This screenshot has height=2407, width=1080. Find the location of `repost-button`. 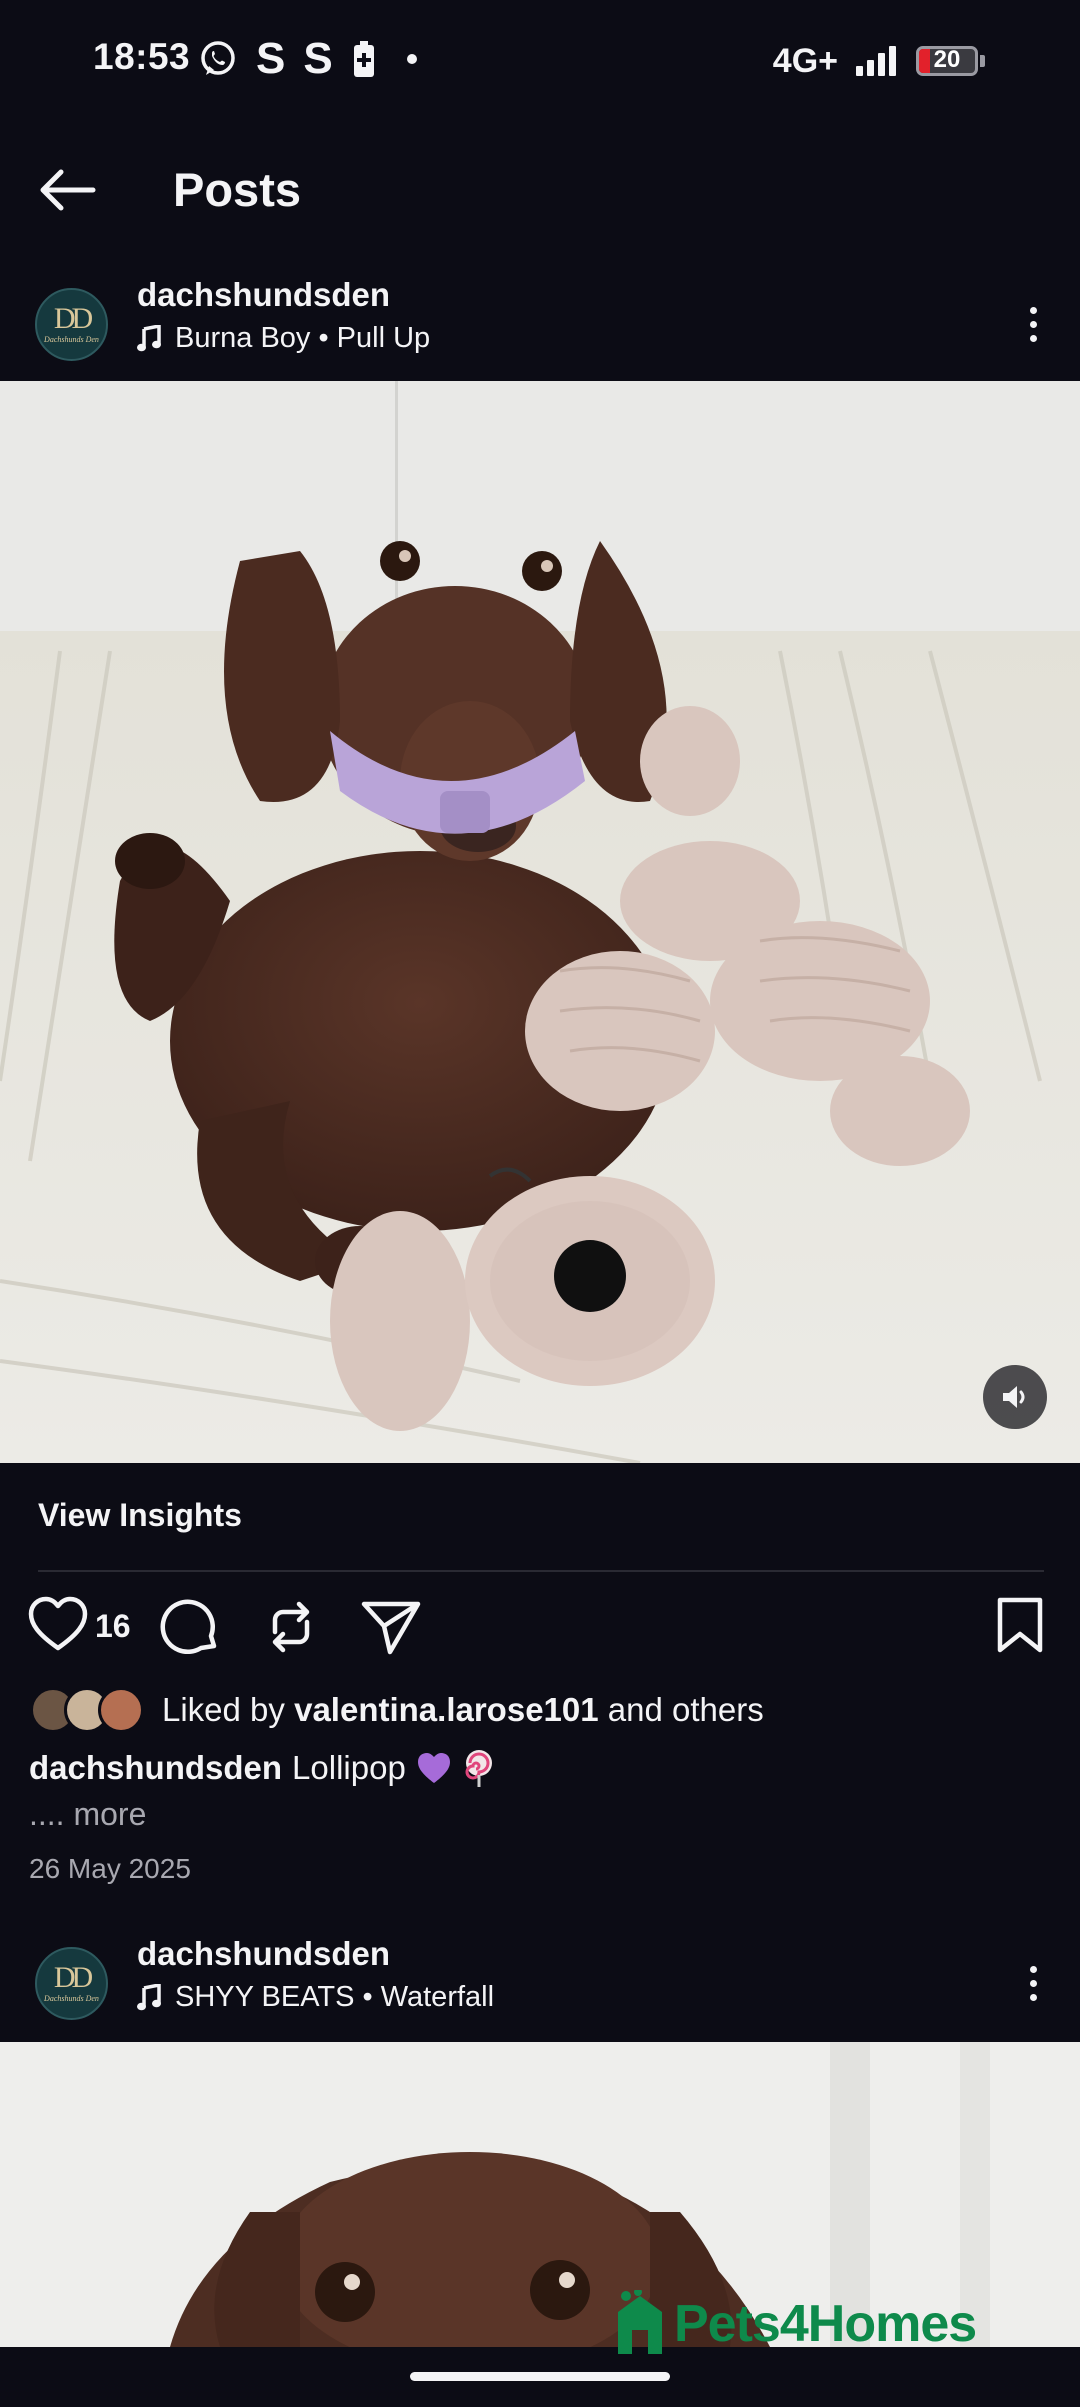

repost-button is located at coordinates (291, 1629).